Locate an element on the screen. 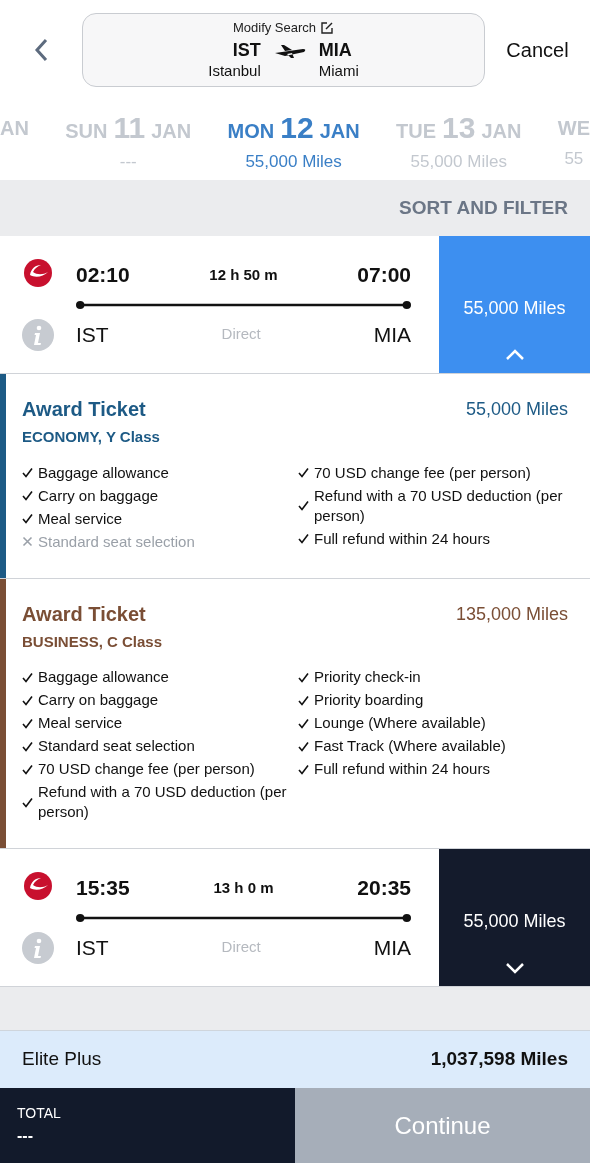 The image size is (590, 1163). feature-text: Fast Track (Where available) is located at coordinates (410, 746).